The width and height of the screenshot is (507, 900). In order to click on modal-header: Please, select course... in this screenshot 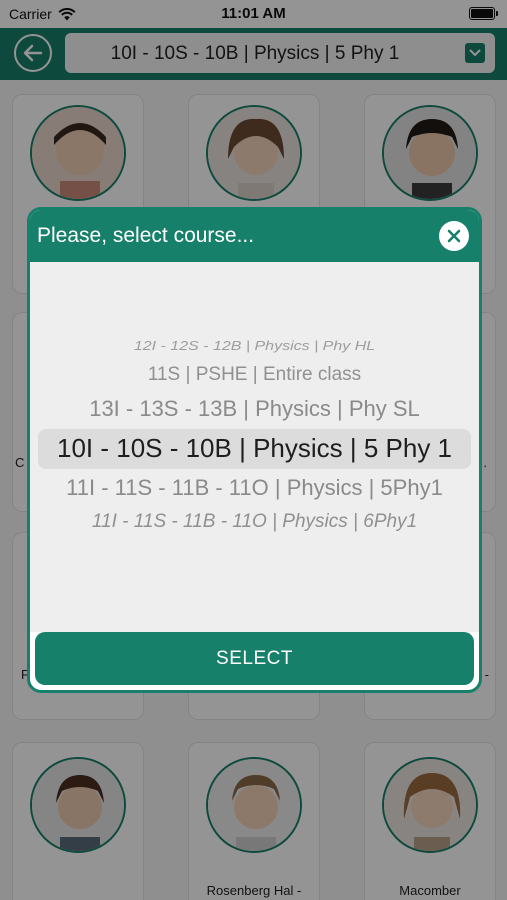, I will do `click(254, 236)`.